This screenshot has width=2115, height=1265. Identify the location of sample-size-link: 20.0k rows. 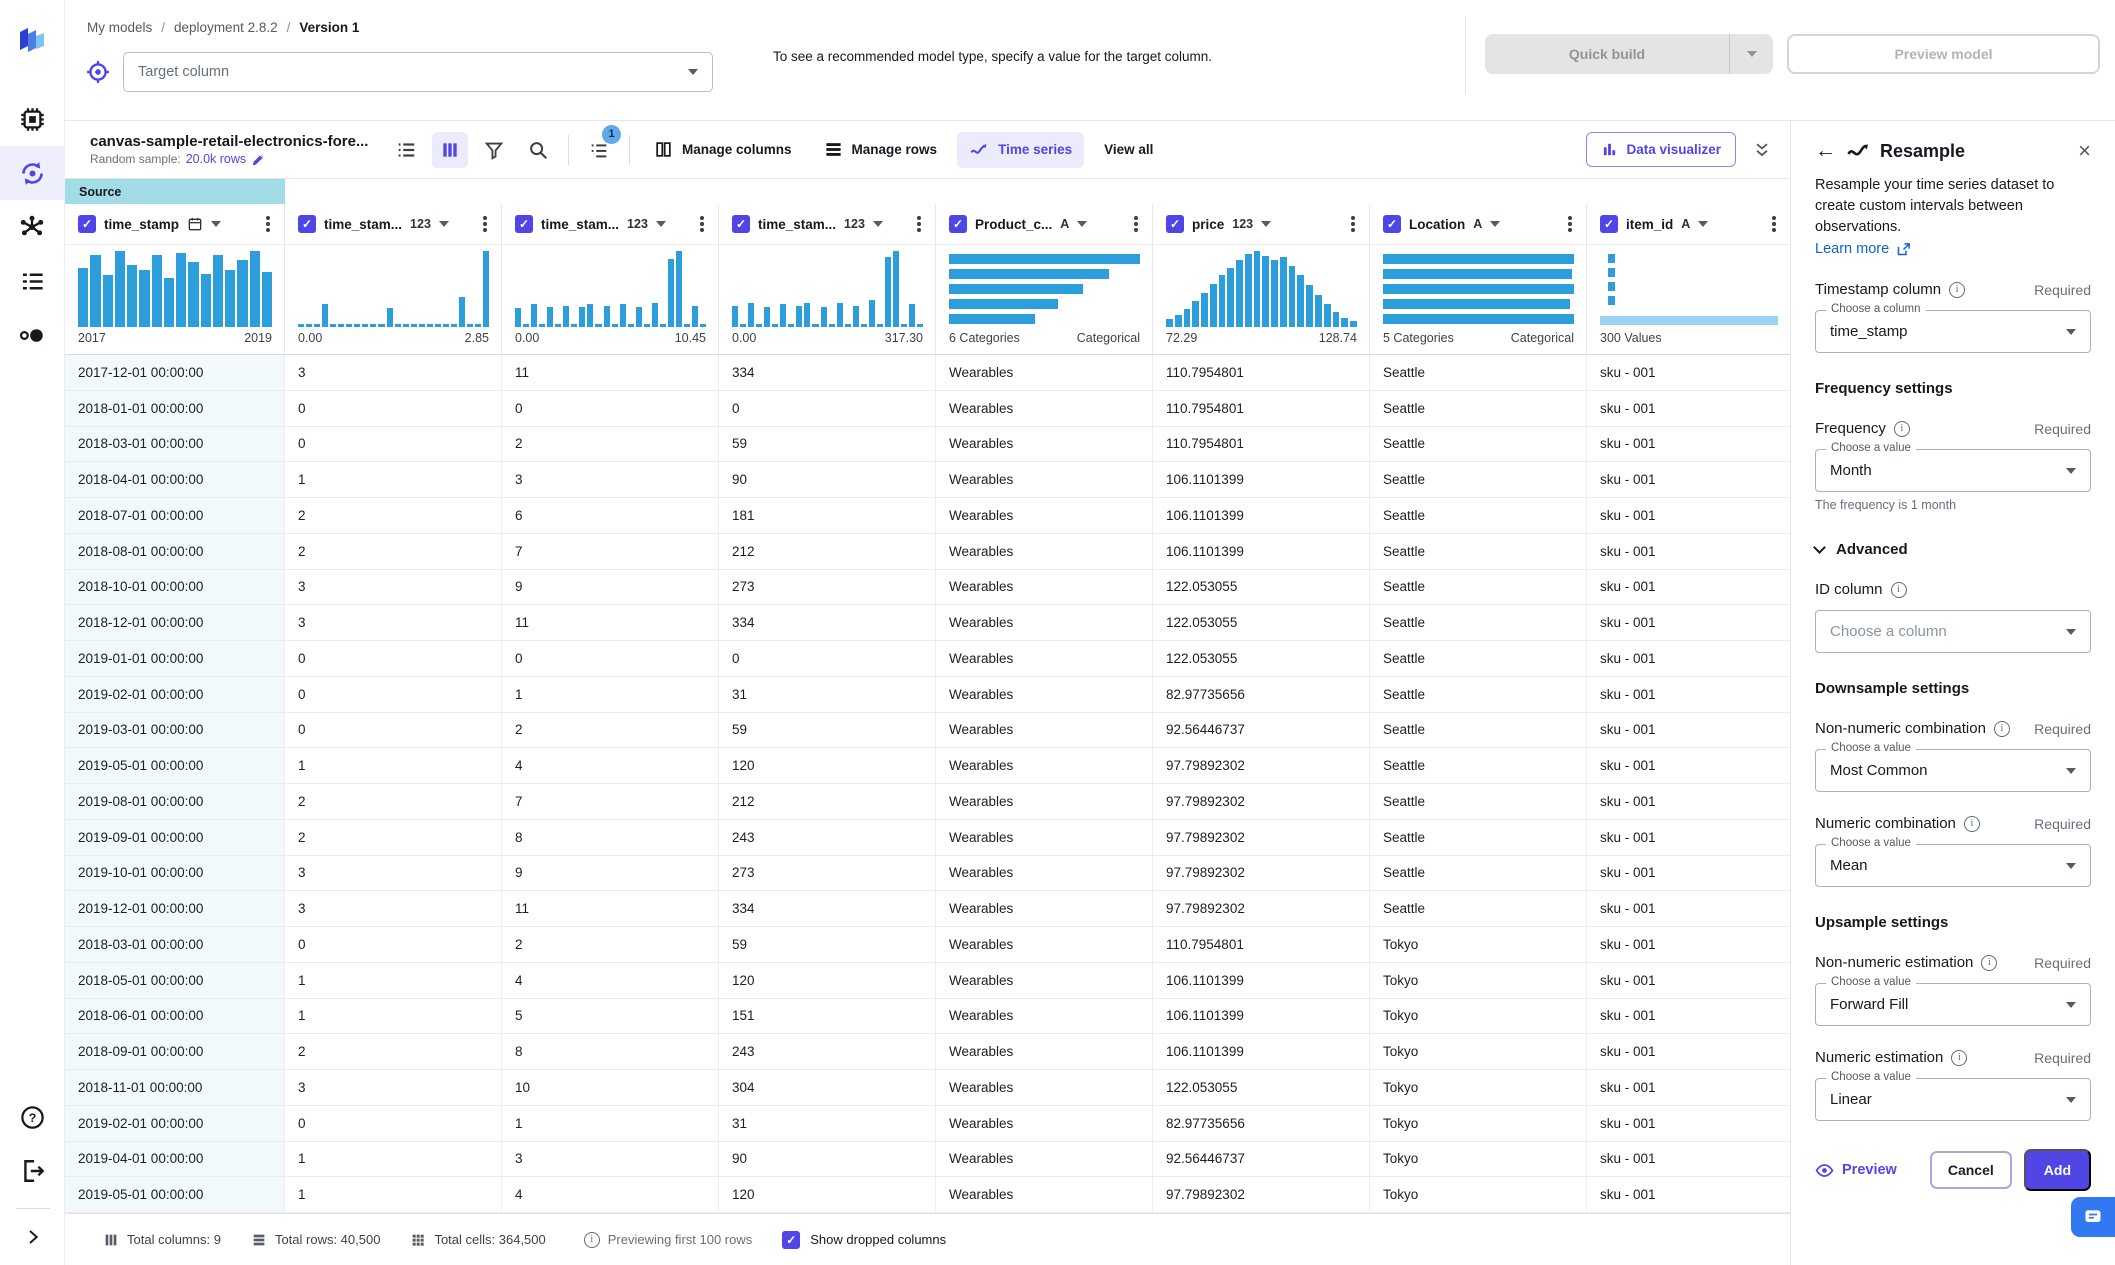
(216, 159).